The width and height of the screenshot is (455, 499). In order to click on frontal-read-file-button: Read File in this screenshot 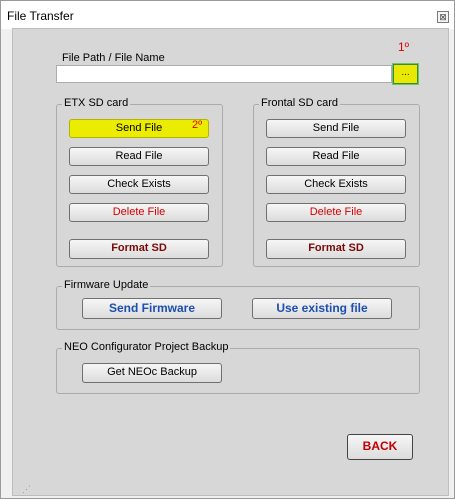, I will do `click(336, 156)`.